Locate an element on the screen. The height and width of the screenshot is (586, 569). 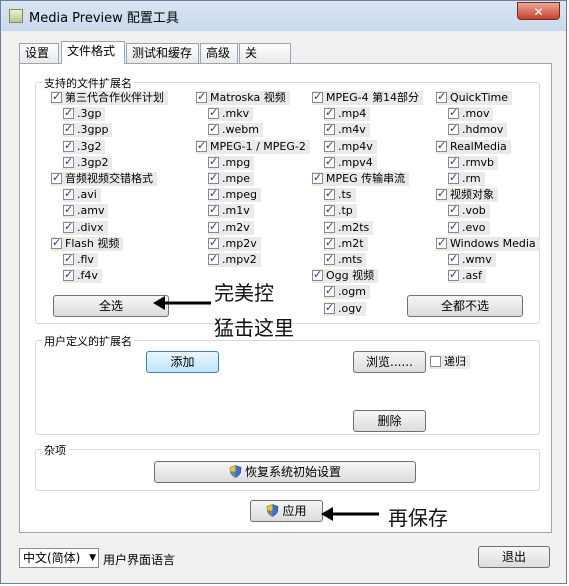
extension-checkbox: .mov is located at coordinates (471, 114).